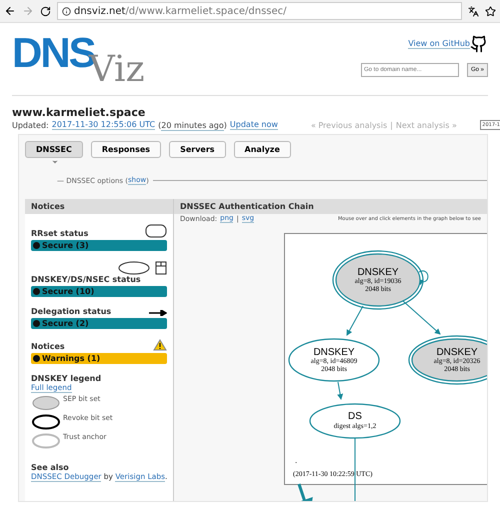 The image size is (500, 517). Describe the element at coordinates (479, 44) in the screenshot. I see `github-icon` at that location.